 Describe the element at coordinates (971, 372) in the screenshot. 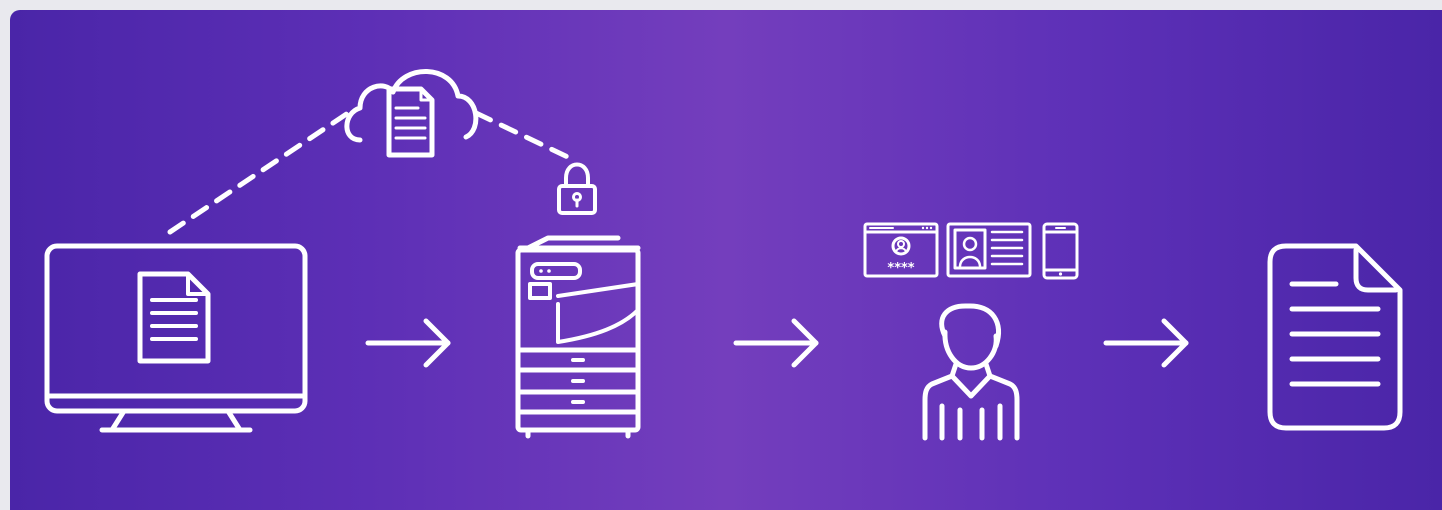

I see `user-authentication-icon` at that location.